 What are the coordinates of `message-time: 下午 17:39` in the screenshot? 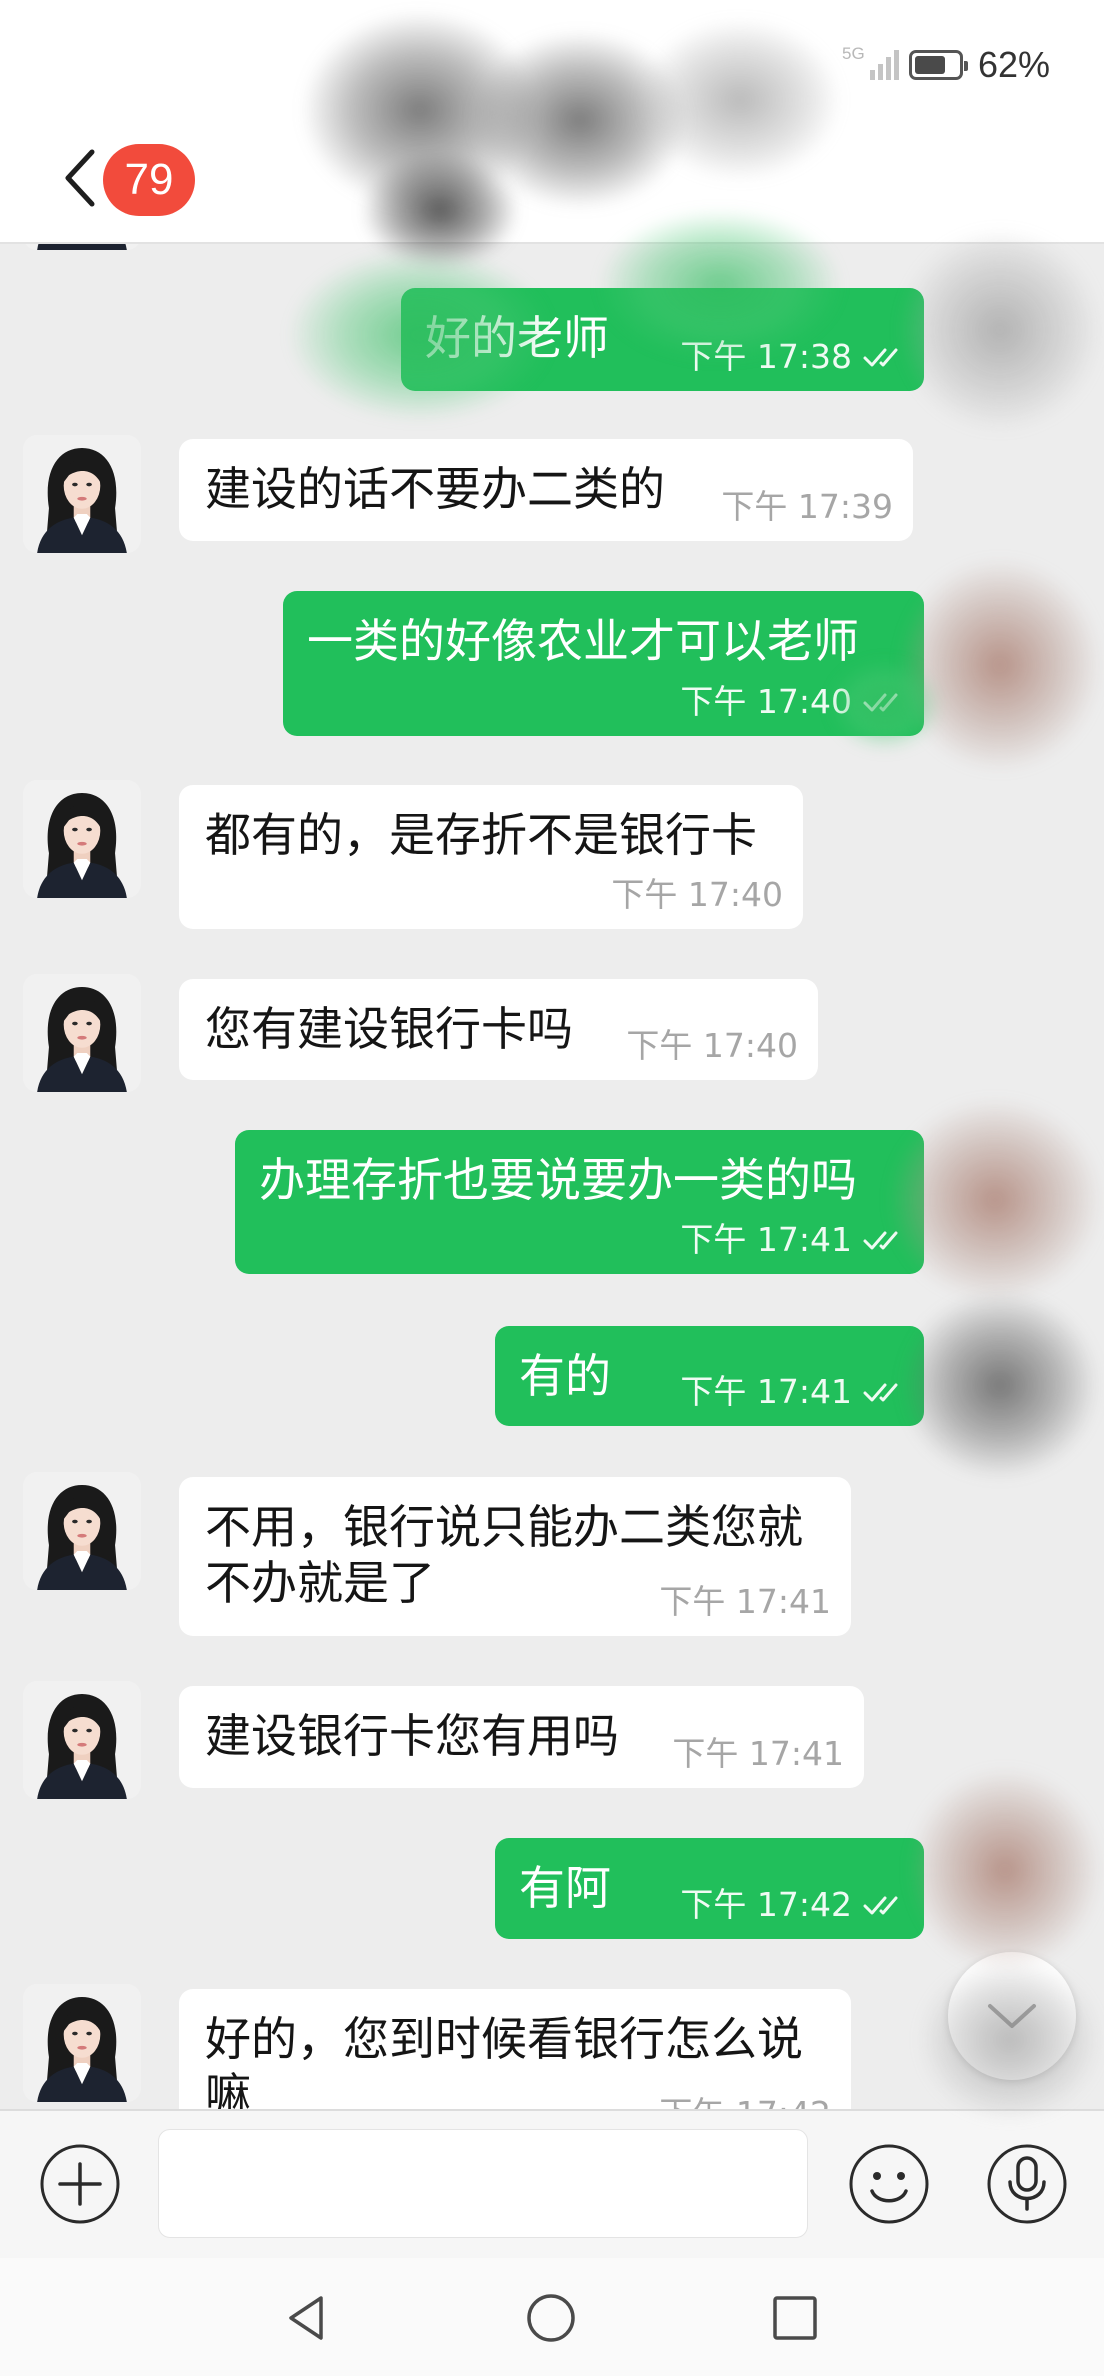 It's located at (807, 506).